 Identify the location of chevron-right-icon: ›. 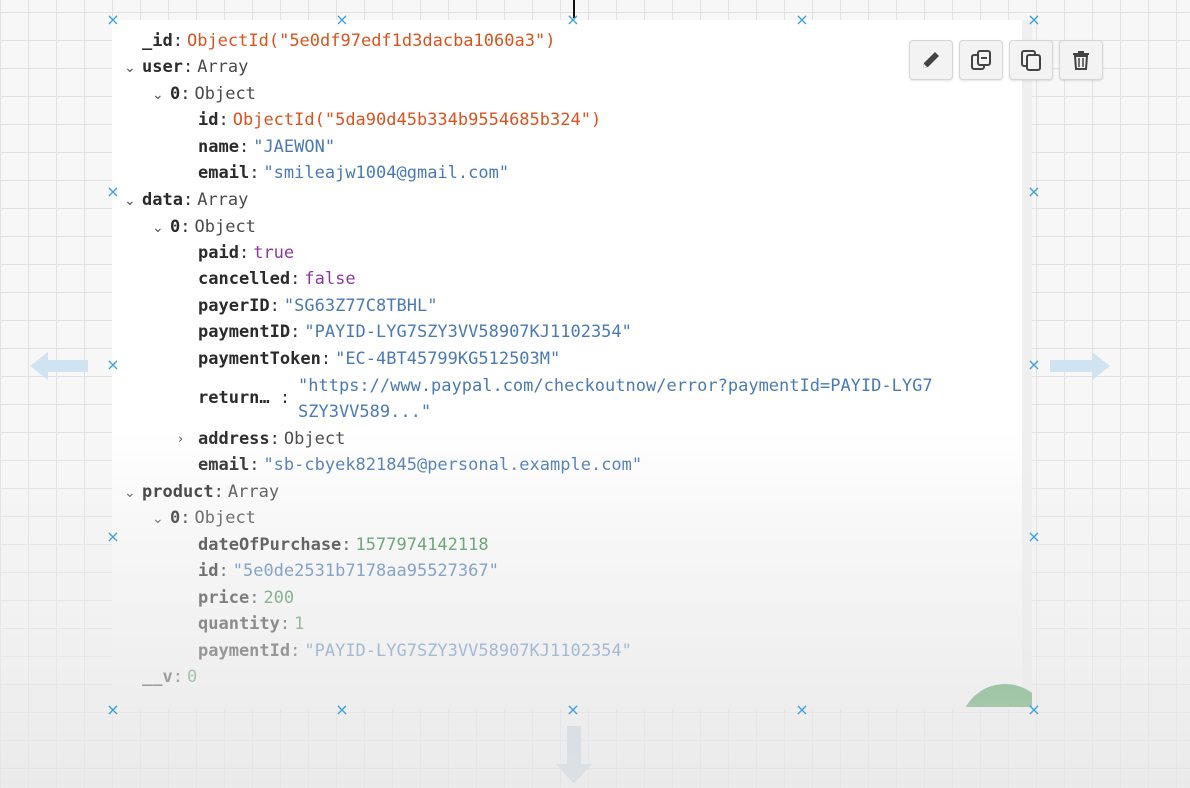
(180, 439).